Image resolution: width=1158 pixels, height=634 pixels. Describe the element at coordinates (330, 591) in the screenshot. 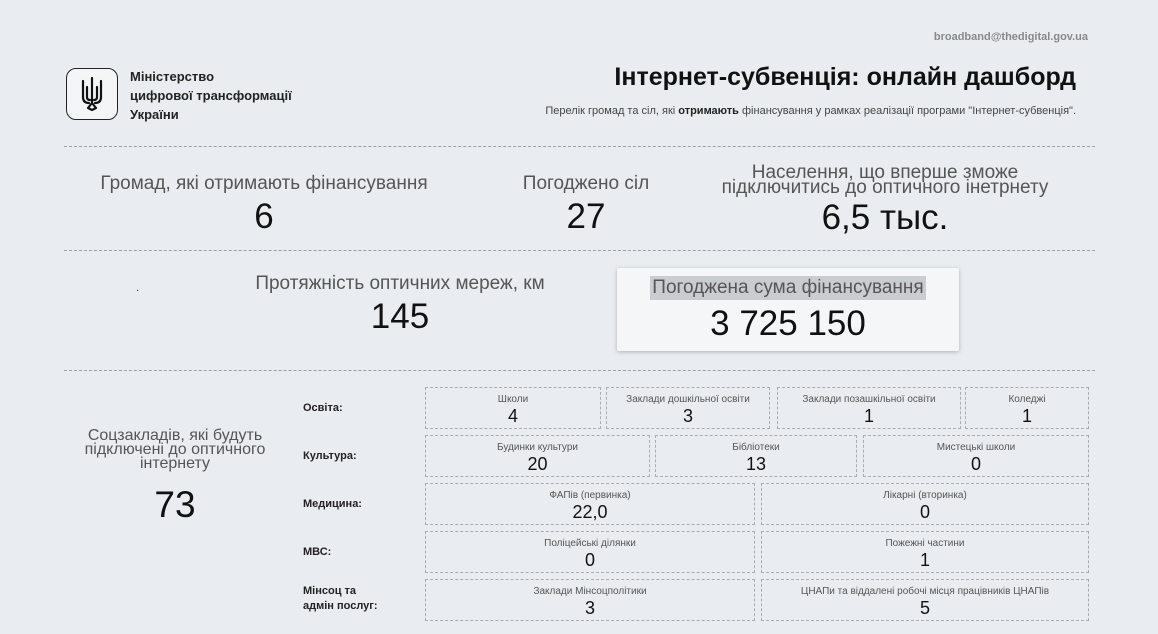

I see `row-label-line1: Мінсоц та` at that location.